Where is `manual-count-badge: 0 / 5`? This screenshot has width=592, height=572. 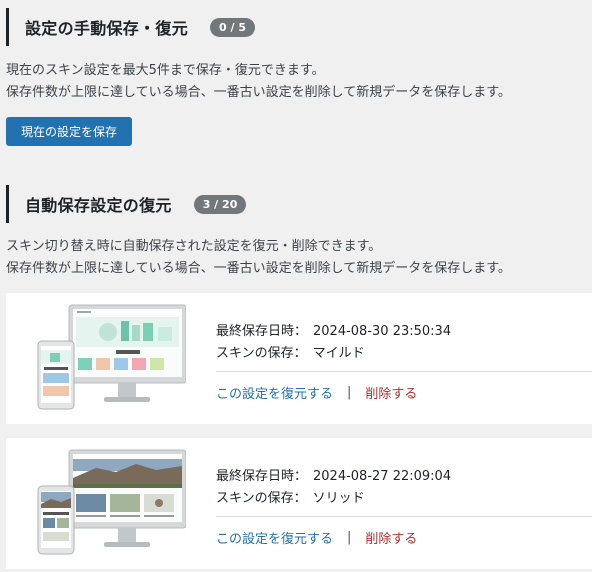 manual-count-badge: 0 / 5 is located at coordinates (232, 27).